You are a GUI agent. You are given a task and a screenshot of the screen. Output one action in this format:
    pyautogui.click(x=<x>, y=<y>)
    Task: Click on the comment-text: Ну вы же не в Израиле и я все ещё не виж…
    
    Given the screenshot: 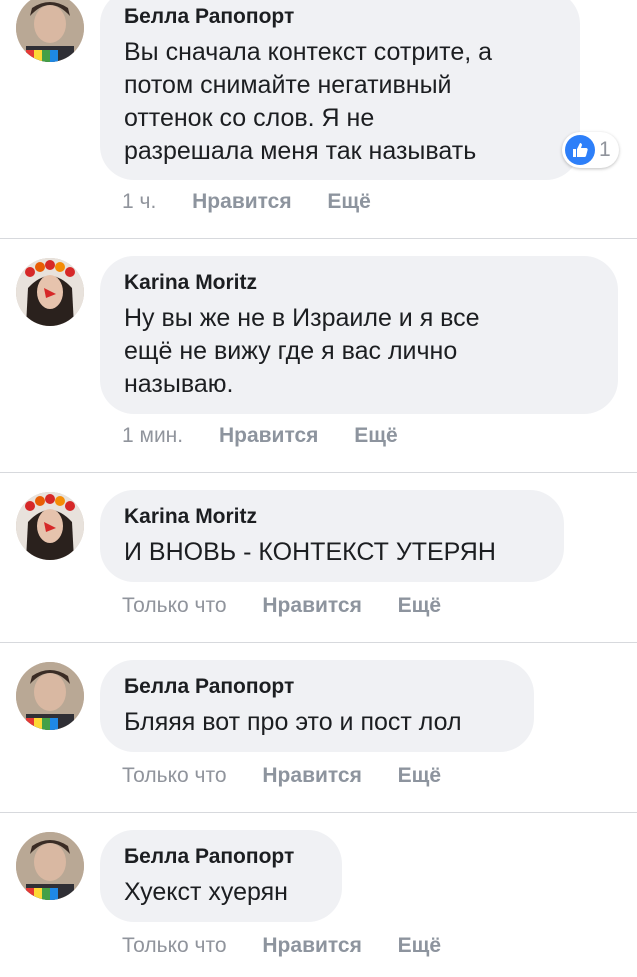 What is the action you would take?
    pyautogui.click(x=302, y=351)
    